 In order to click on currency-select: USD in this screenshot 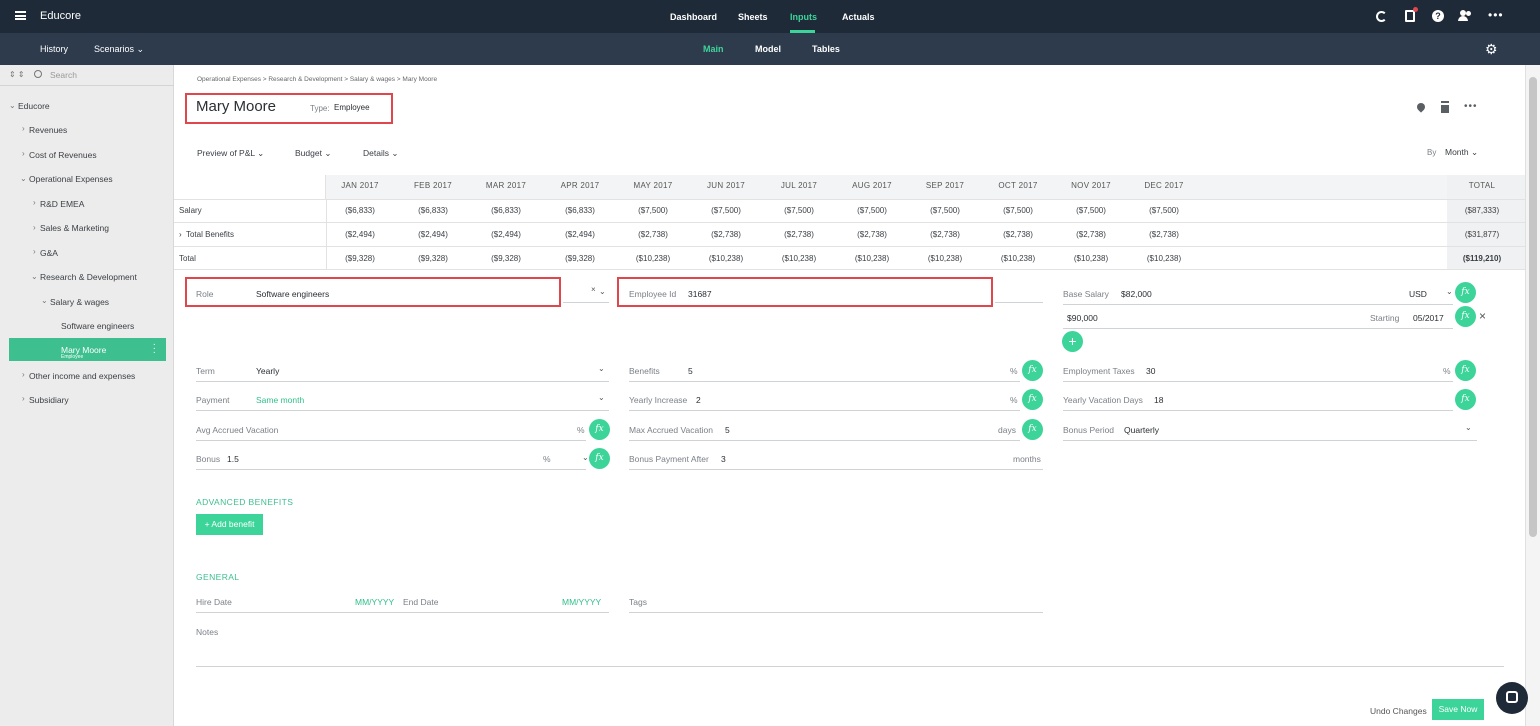, I will do `click(1418, 294)`.